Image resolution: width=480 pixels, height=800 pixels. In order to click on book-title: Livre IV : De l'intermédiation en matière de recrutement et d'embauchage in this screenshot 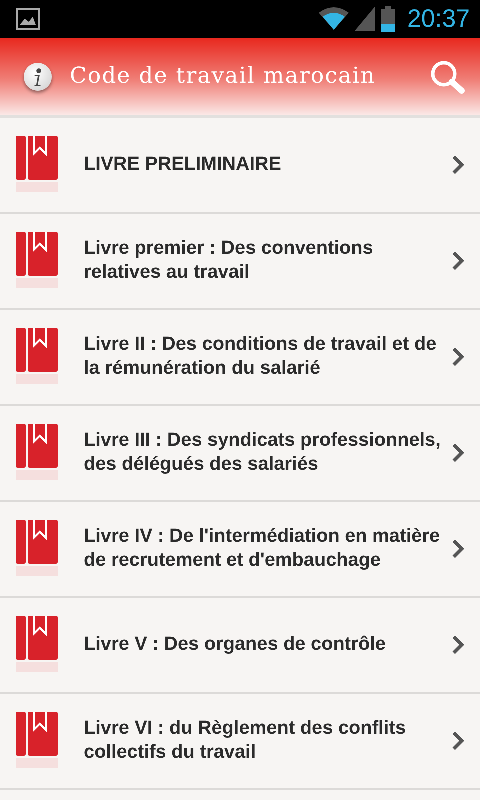, I will do `click(263, 549)`.